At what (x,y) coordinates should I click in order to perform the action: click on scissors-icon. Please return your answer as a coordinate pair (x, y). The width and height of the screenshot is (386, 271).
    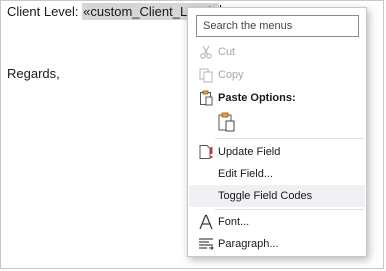
    Looking at the image, I should click on (206, 52).